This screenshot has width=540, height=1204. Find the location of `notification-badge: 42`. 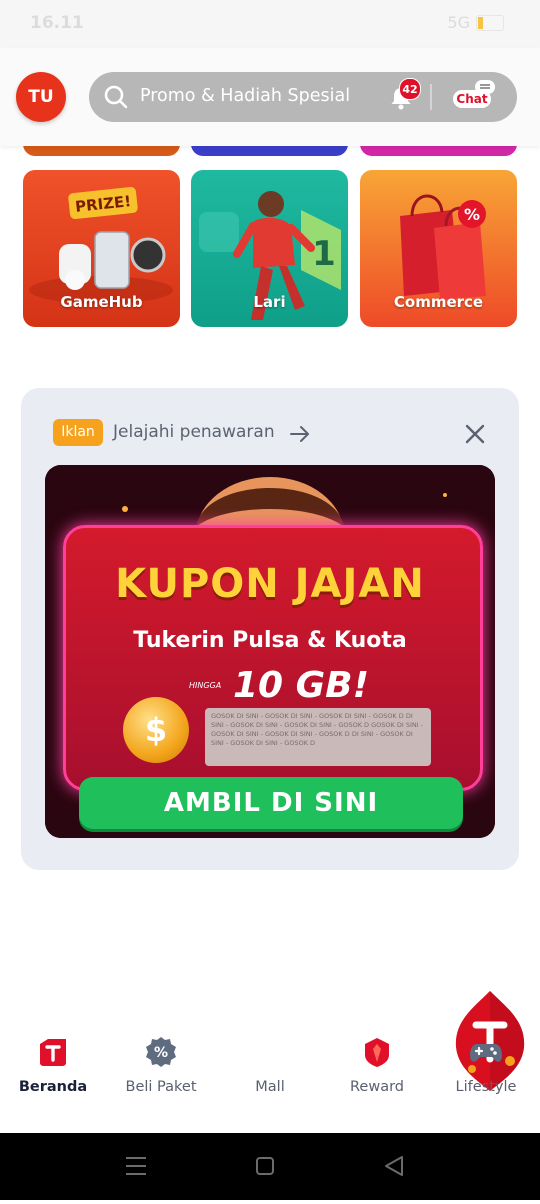

notification-badge: 42 is located at coordinates (410, 89).